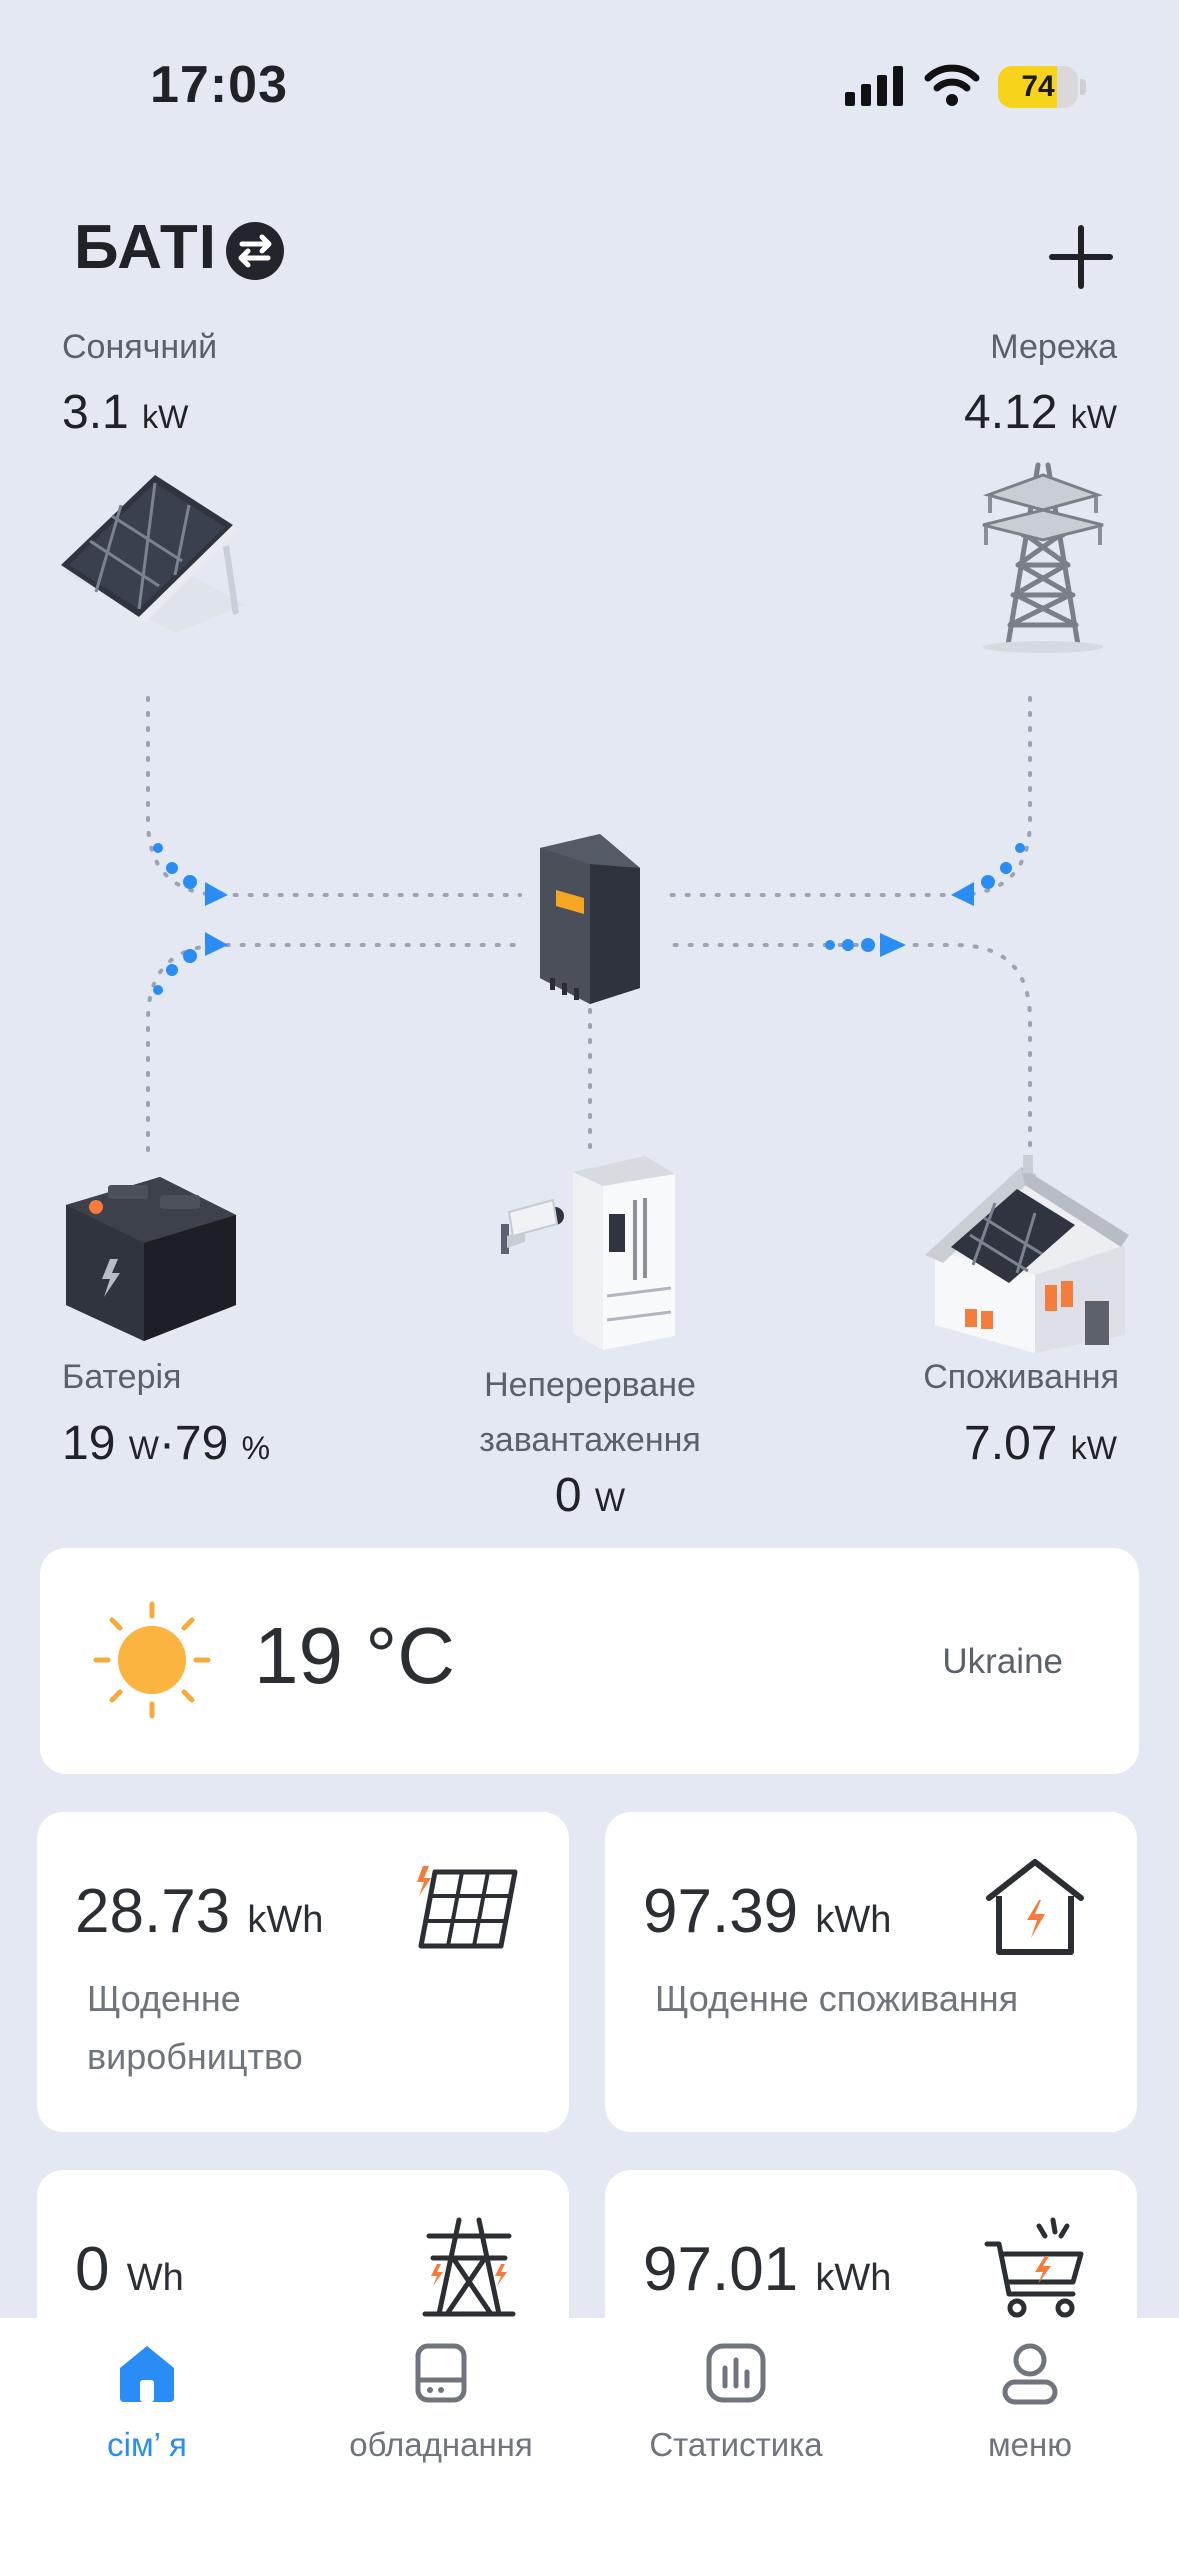  I want to click on solar-value: 3.1 kW, so click(125, 412).